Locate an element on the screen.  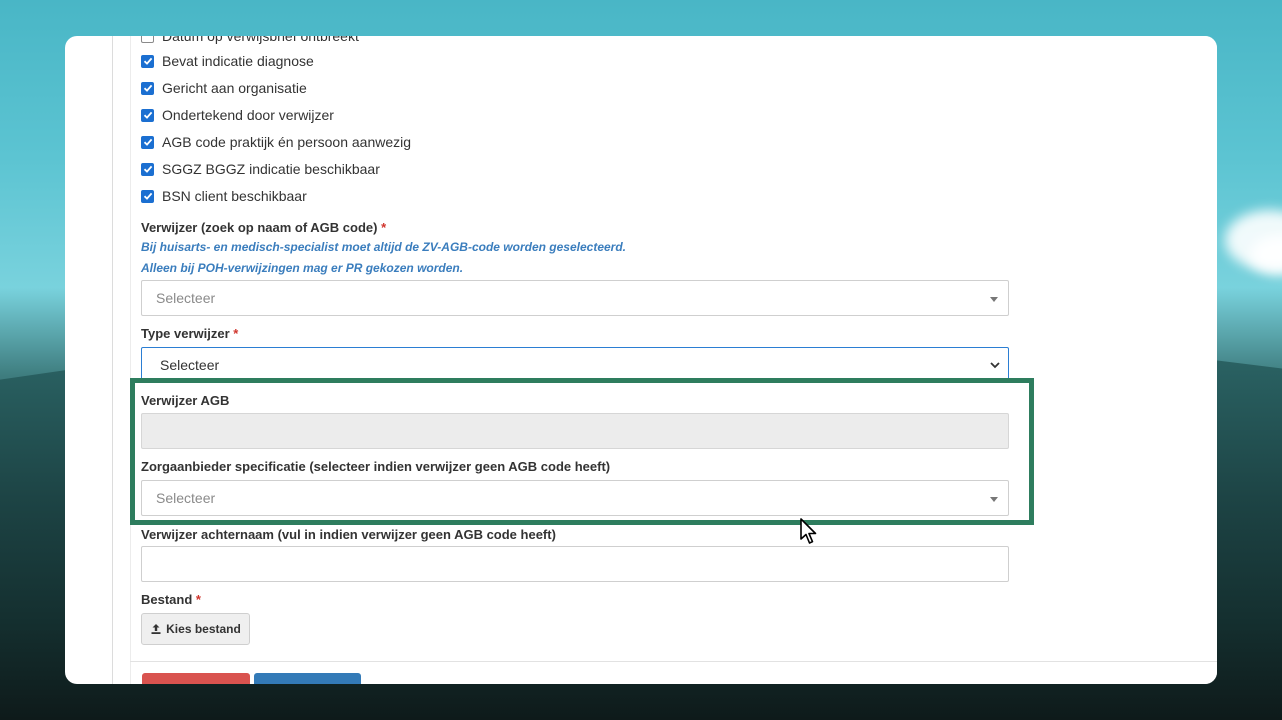
upload-icon is located at coordinates (156, 629).